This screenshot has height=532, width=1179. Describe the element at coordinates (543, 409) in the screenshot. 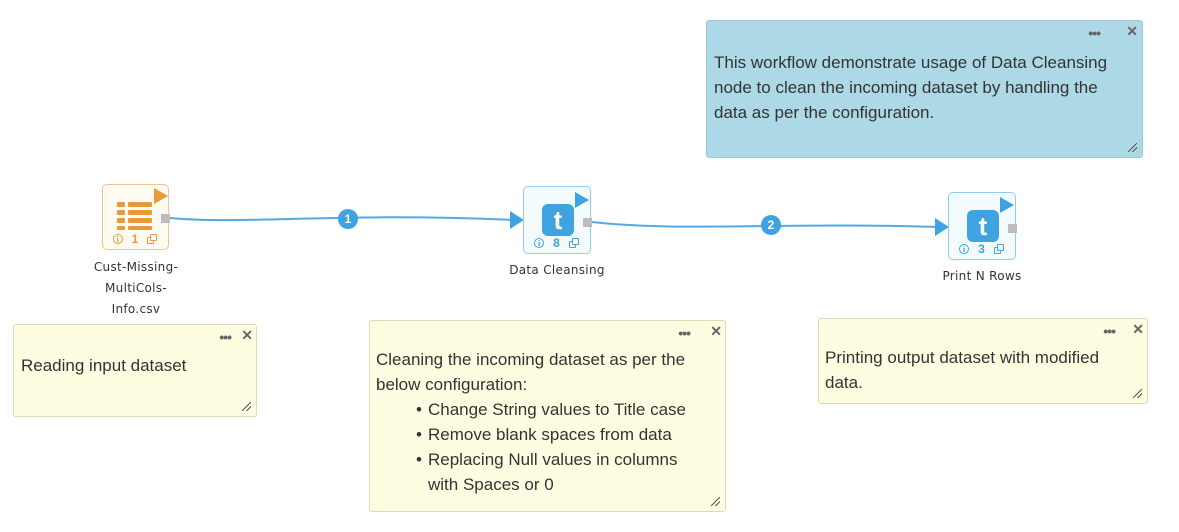

I see `list-item: Change String values to Title case` at that location.